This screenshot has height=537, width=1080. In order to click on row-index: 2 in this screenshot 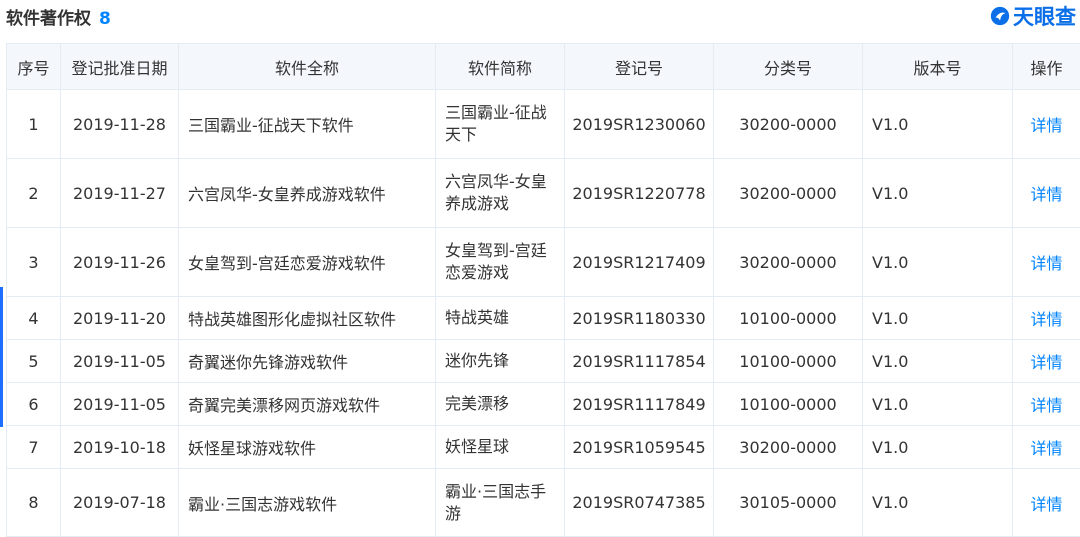, I will do `click(34, 193)`.